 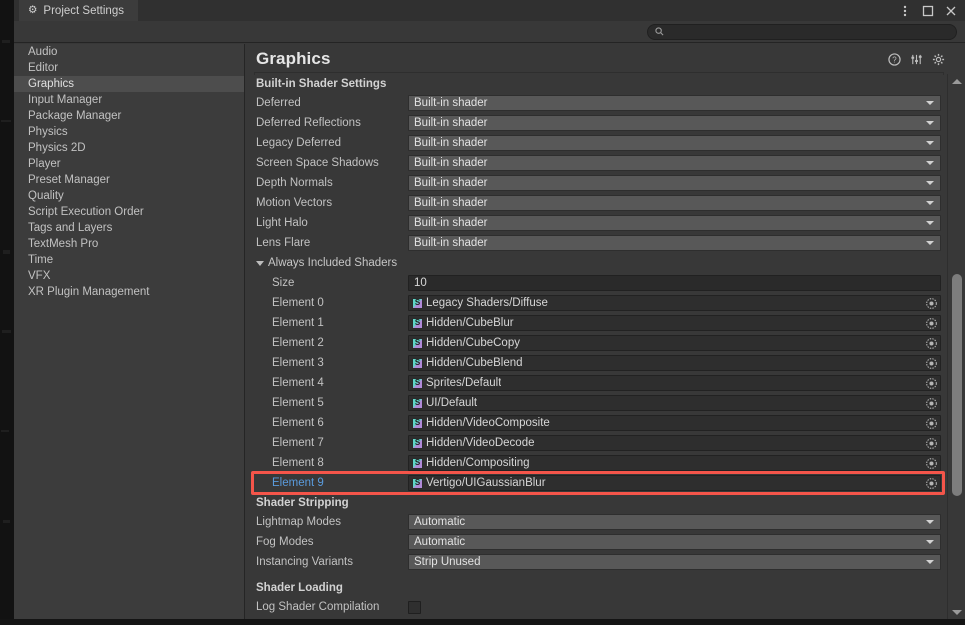 What do you see at coordinates (89, 292) in the screenshot?
I see `sidebar-item-label: XR Plugin Management` at bounding box center [89, 292].